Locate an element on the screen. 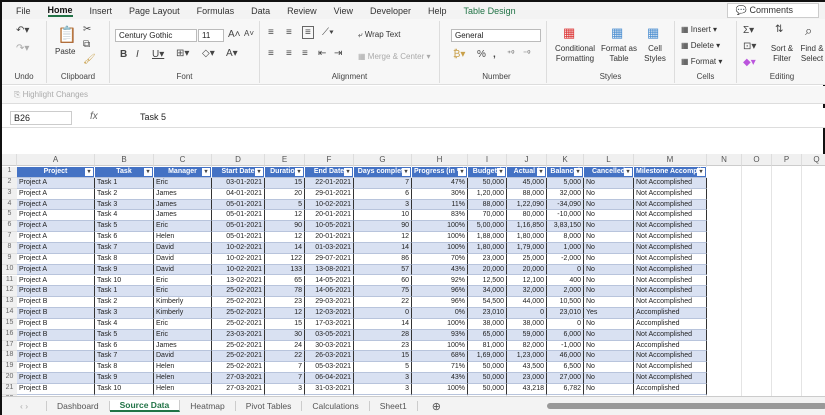  table-cell: 3 is located at coordinates (383, 378).